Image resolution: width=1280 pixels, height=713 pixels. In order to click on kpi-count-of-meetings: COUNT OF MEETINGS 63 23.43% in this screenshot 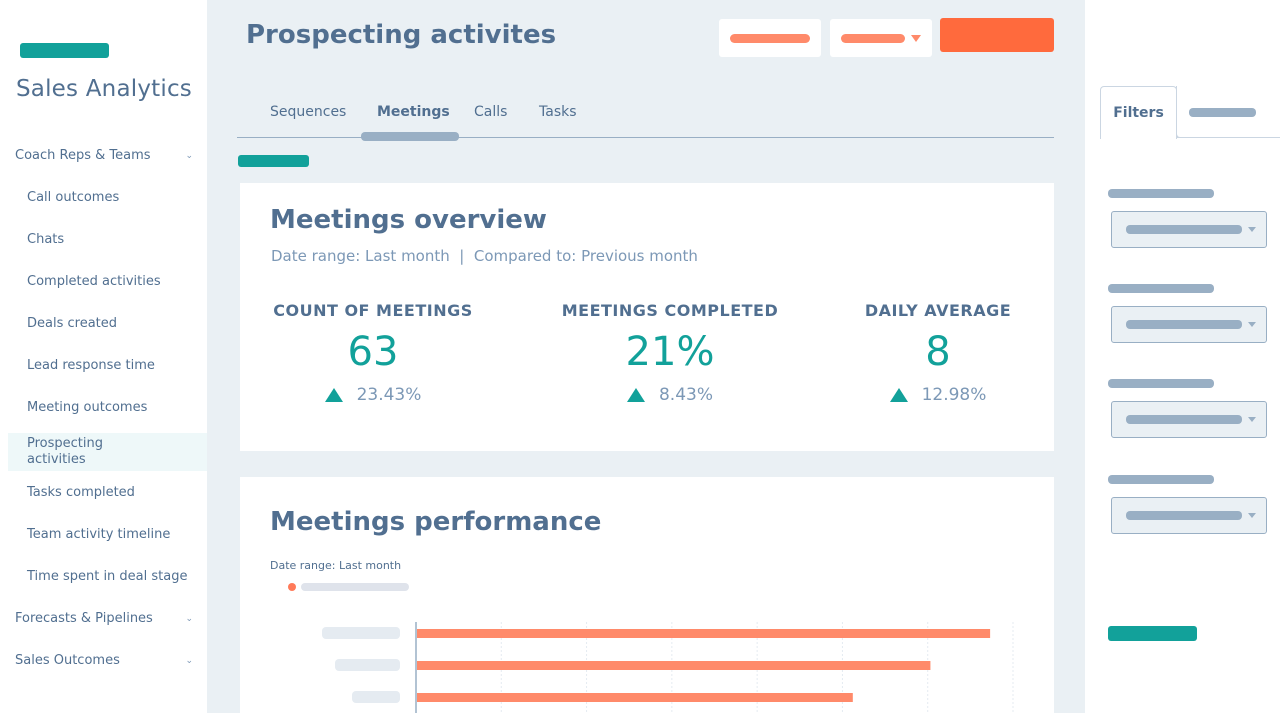, I will do `click(373, 353)`.